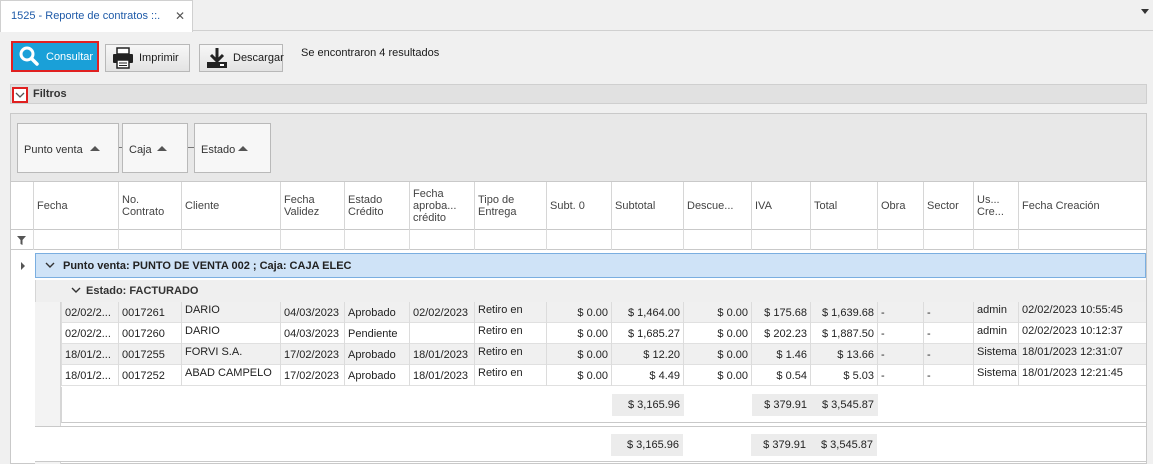 The image size is (1153, 464). I want to click on group-row-label: Estado: FACTURADO, so click(142, 291).